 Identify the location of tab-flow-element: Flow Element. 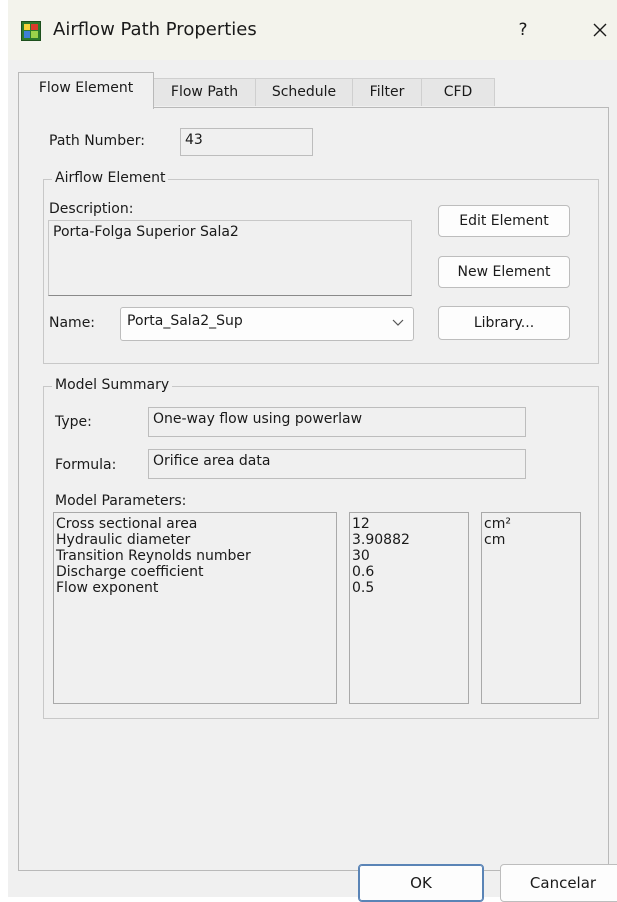
(86, 90).